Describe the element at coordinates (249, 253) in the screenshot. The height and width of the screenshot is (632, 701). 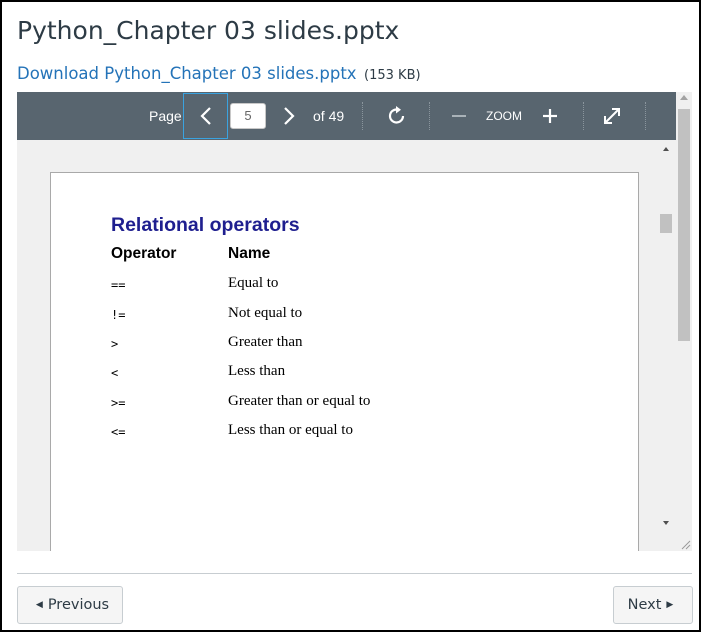
I see `name-column-header: Name` at that location.